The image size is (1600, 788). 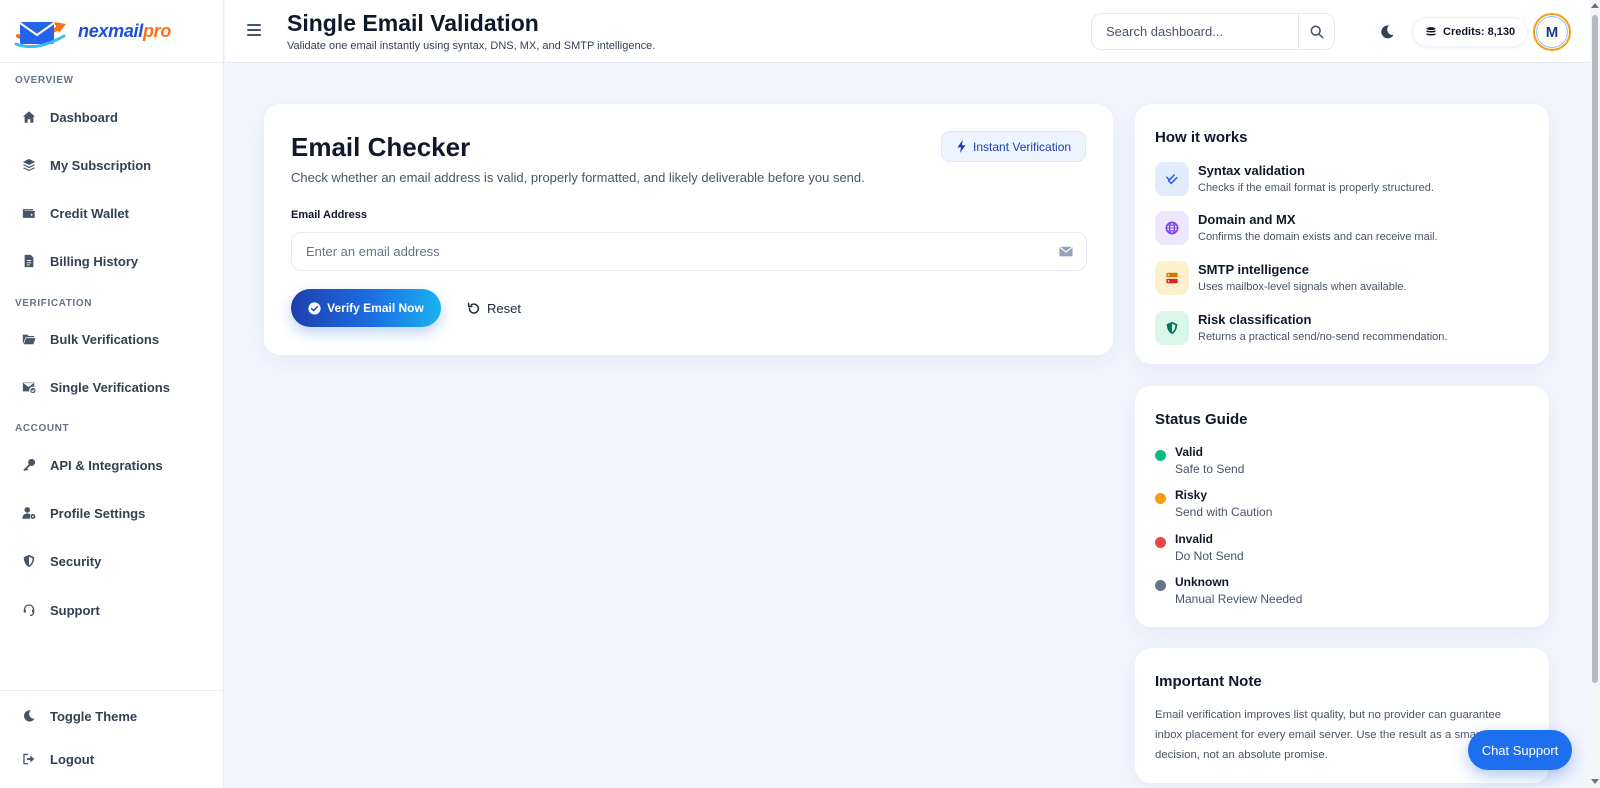 I want to click on globe-icon, so click(x=1172, y=228).